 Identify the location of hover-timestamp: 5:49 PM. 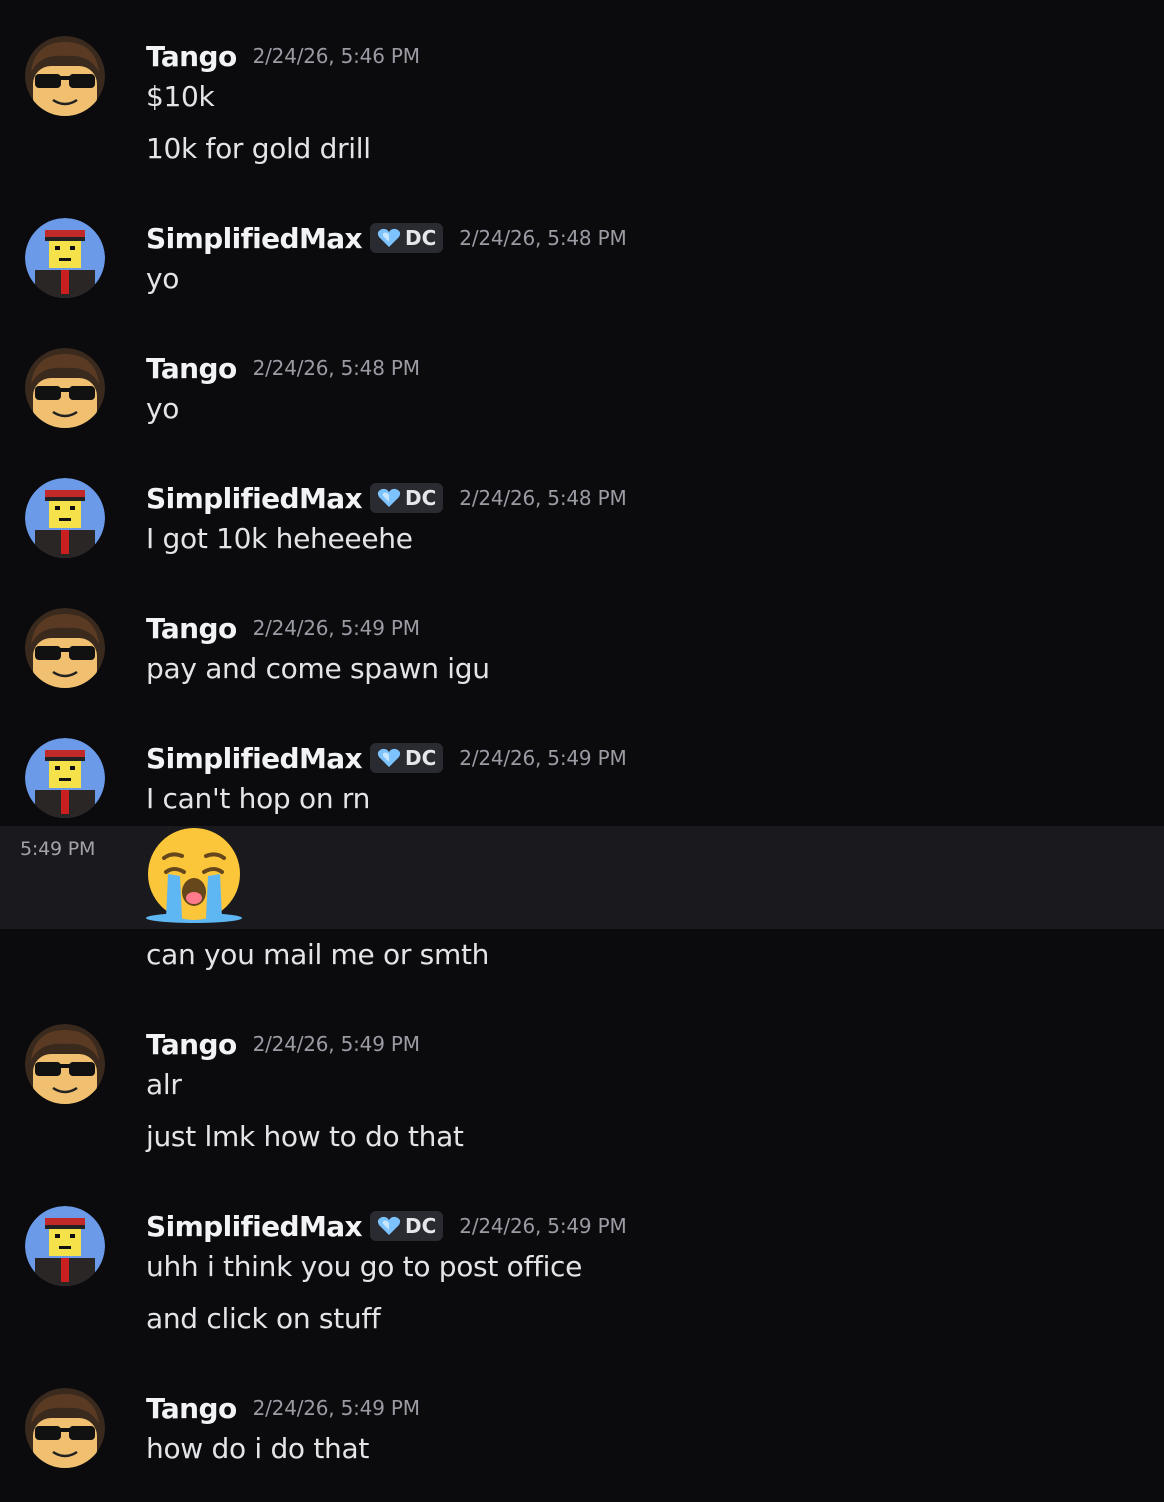
(58, 849).